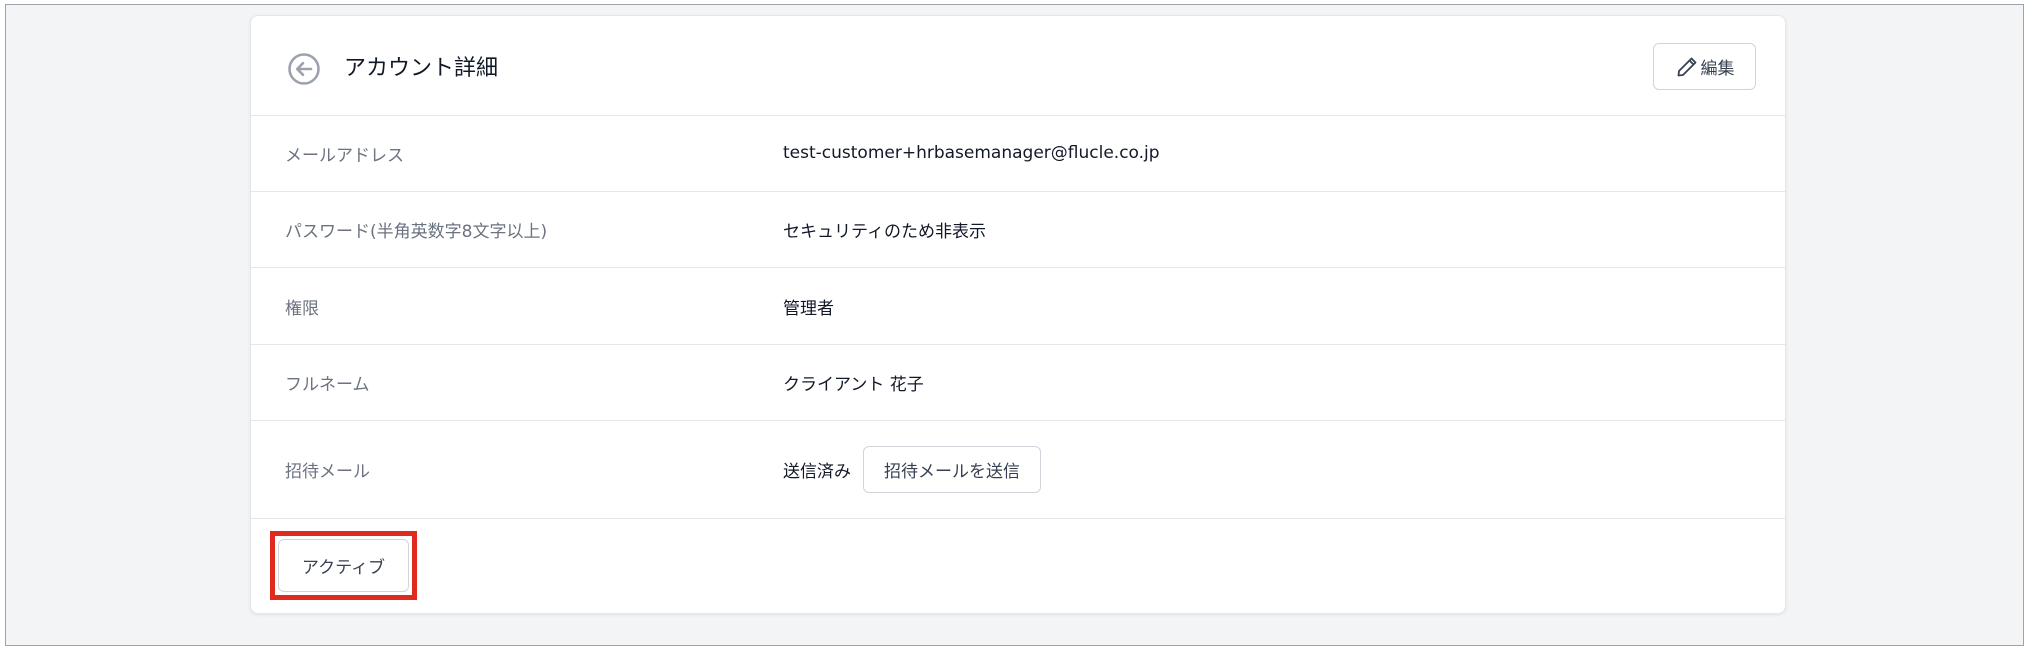 This screenshot has width=2032, height=660. I want to click on row-label: 権限, so click(302, 308).